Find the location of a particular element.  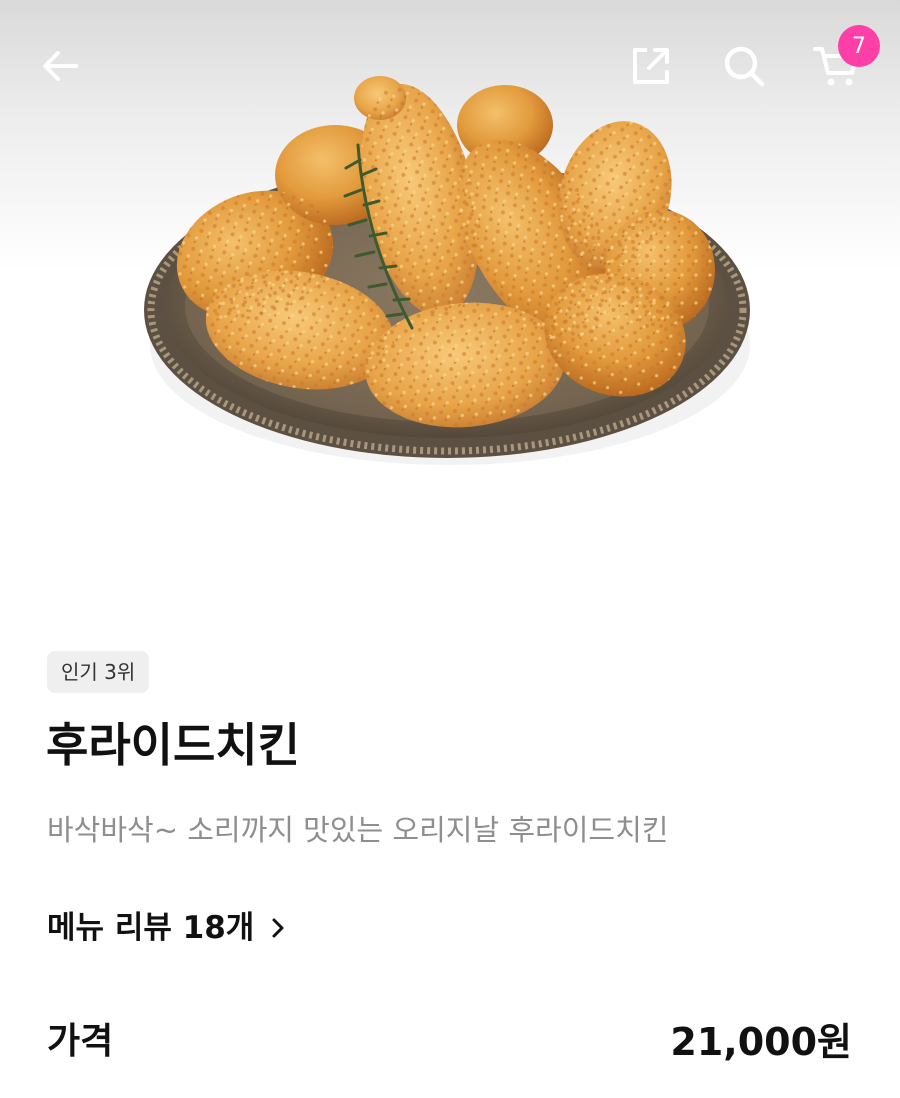

chevron-right-icon is located at coordinates (278, 928).